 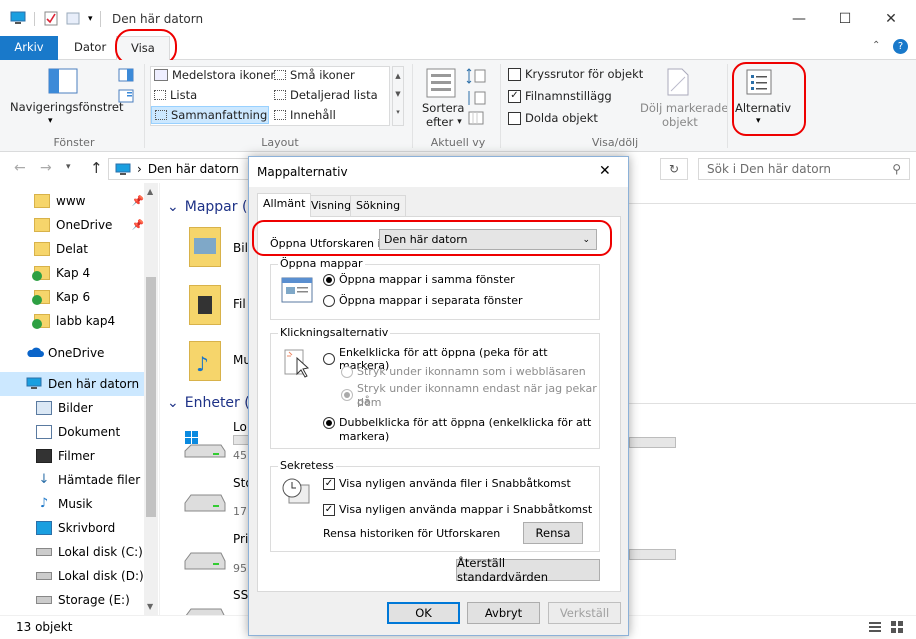 What do you see at coordinates (72, 576) in the screenshot?
I see `nav-disk-d: Lokal disk (D:)` at bounding box center [72, 576].